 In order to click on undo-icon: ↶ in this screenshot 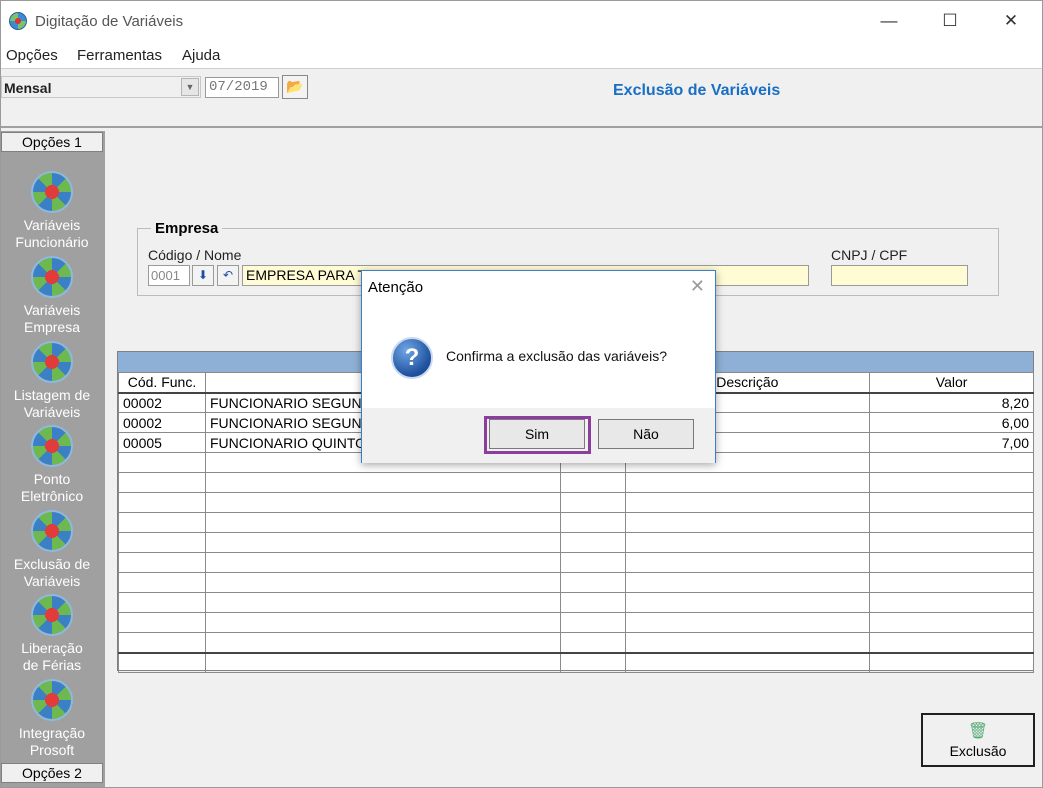, I will do `click(228, 275)`.